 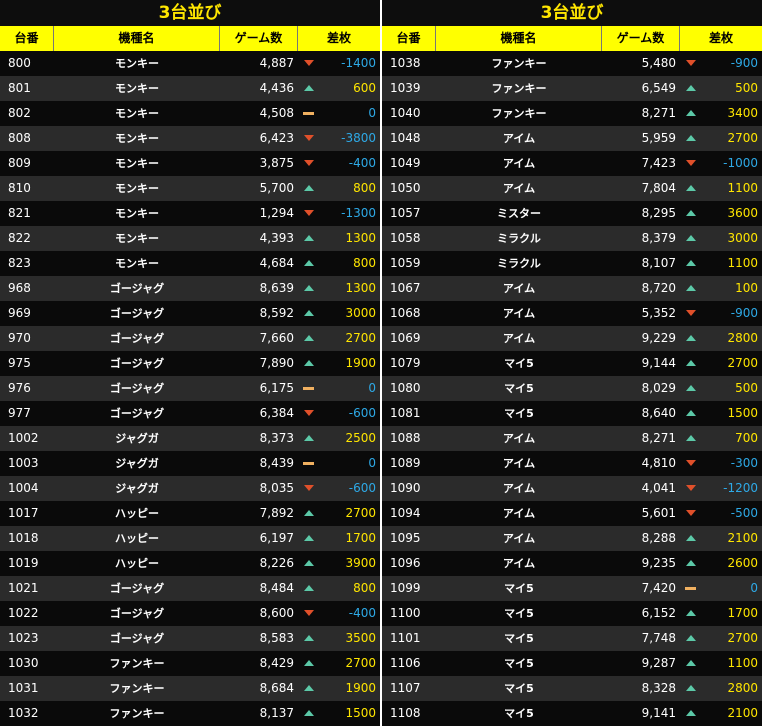 I want to click on table-row: 1059 ミラクル 8,107 1100, so click(x=572, y=263).